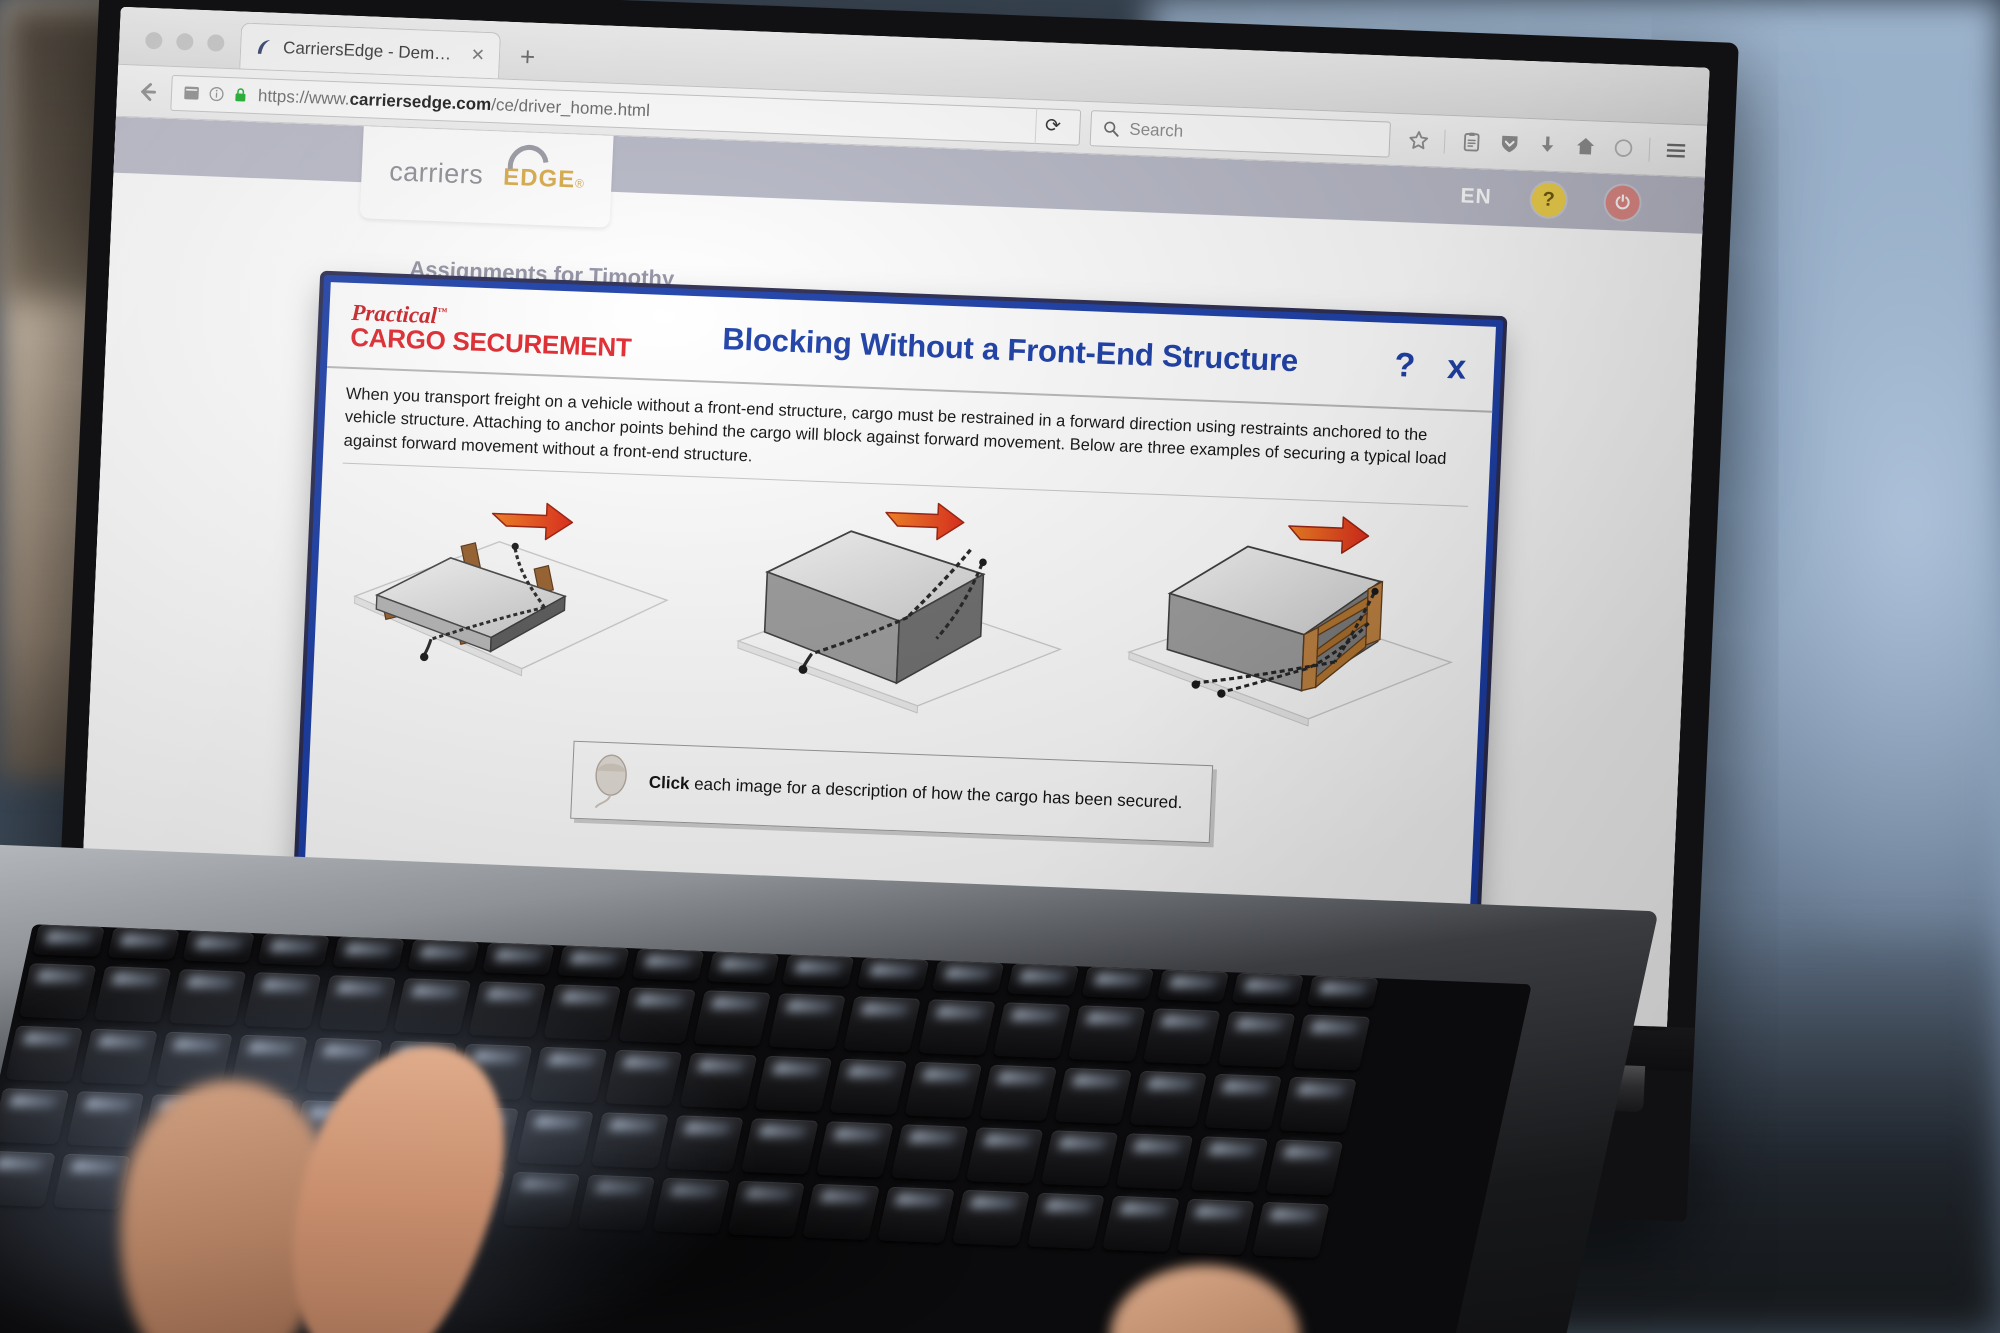 This screenshot has height=1333, width=2000. I want to click on help-button: ?, so click(1548, 200).